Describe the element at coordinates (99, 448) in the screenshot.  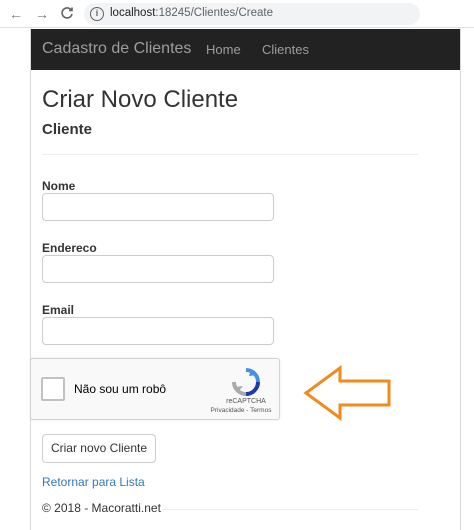
I see `create-client-button: Criar novo Cliente` at that location.